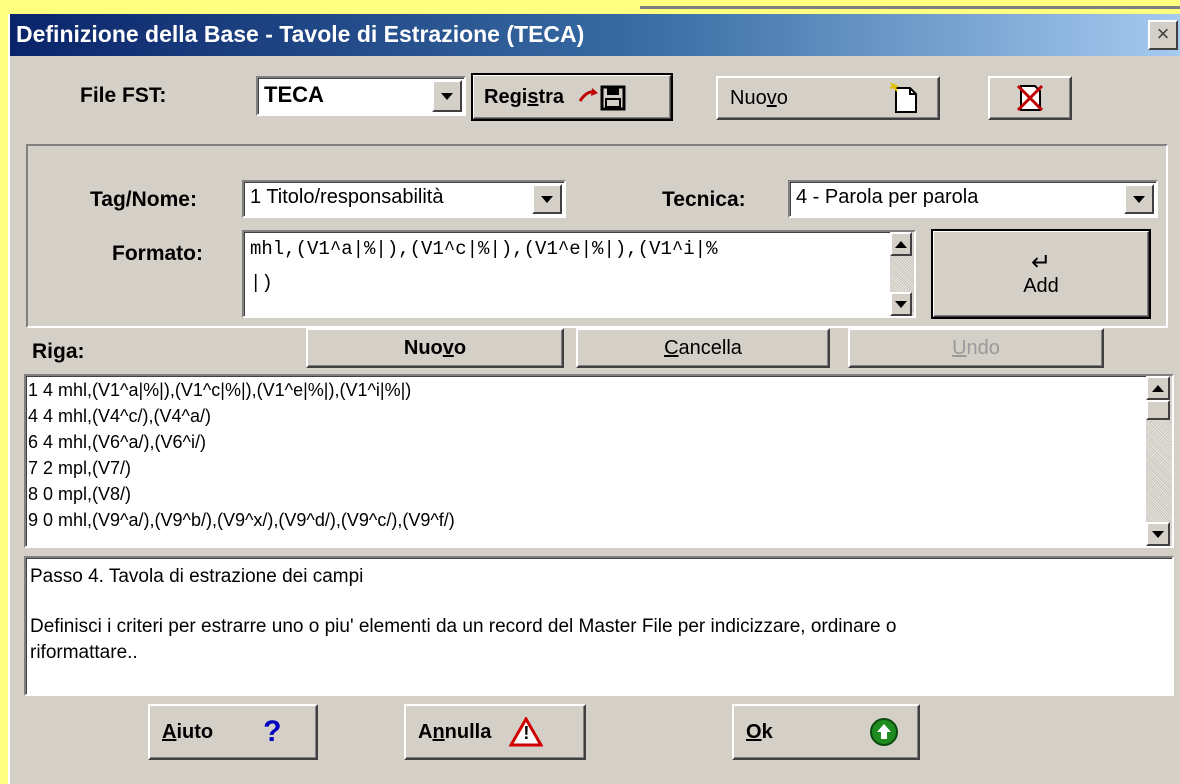 The width and height of the screenshot is (1180, 784). What do you see at coordinates (361, 96) in the screenshot?
I see `fst-select: TECA` at bounding box center [361, 96].